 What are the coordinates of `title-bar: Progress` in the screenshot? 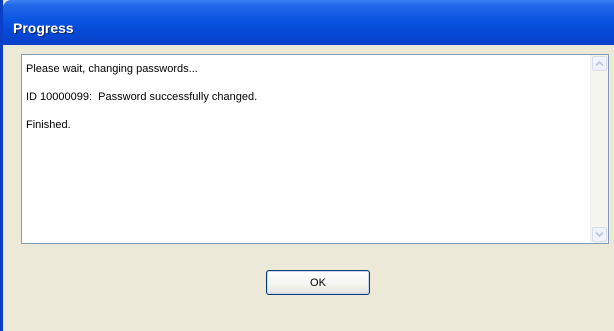 It's located at (308, 22).